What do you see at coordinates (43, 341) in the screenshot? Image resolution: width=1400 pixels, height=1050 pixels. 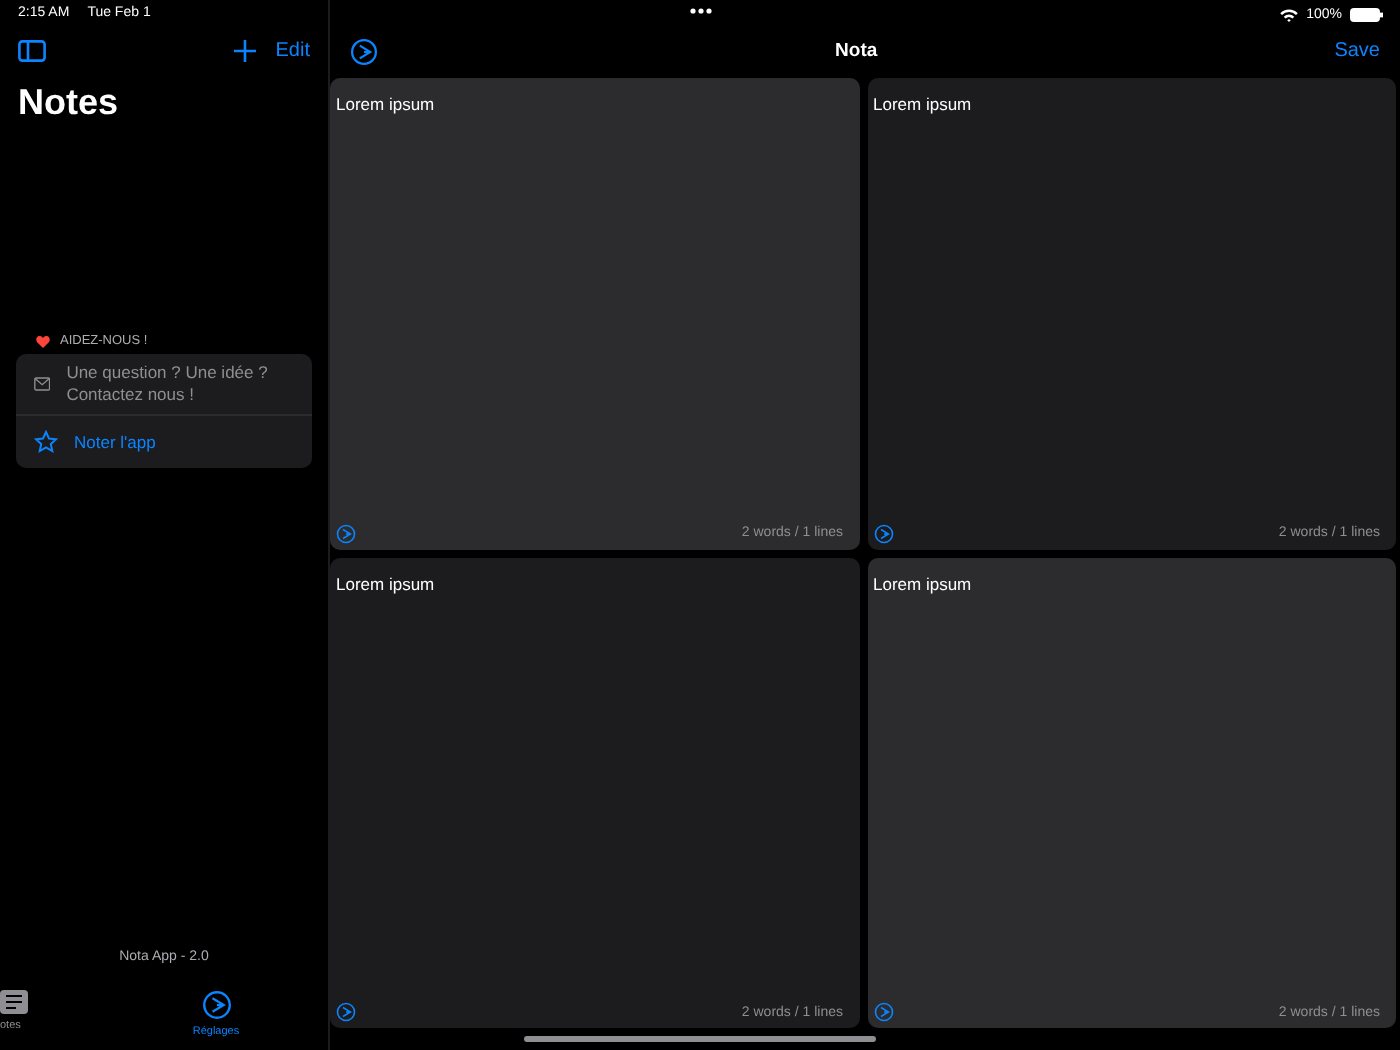 I see `heart-icon` at bounding box center [43, 341].